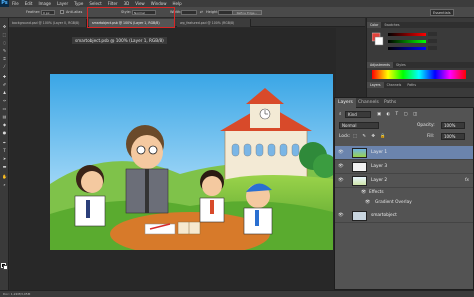 The image size is (474, 297). I want to click on gradient-overlay-label: Gradient Overlay, so click(393, 202).